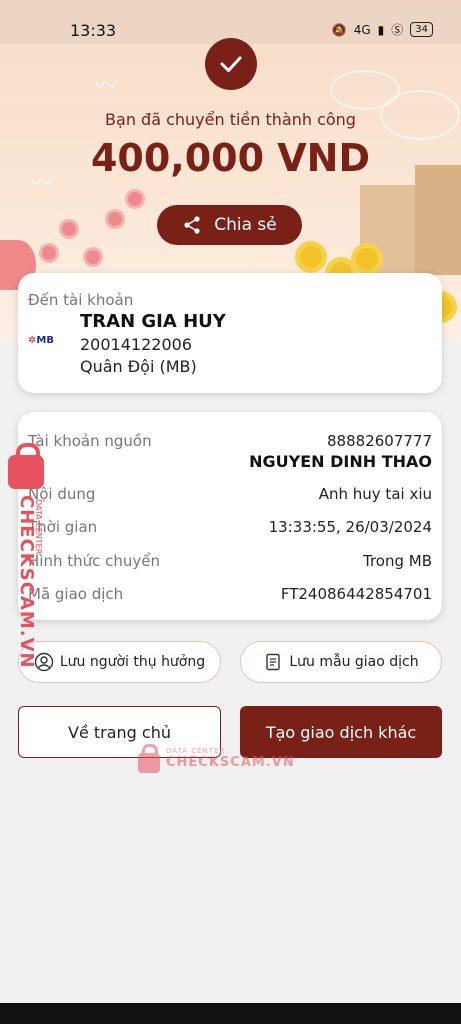  What do you see at coordinates (106, 86) in the screenshot?
I see `bird-decoration: 〰` at bounding box center [106, 86].